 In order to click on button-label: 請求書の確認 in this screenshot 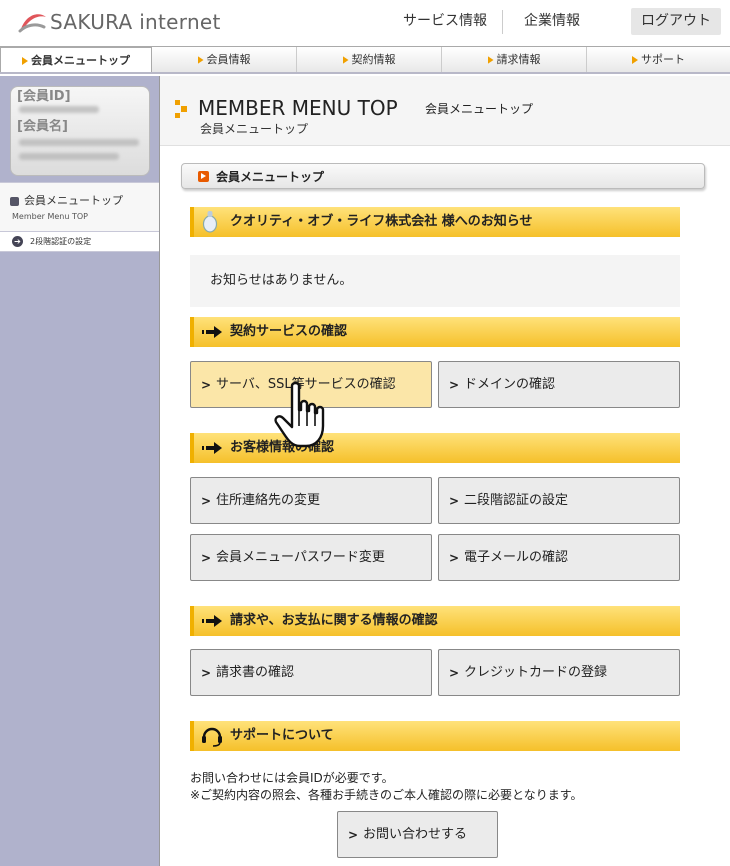, I will do `click(255, 672)`.